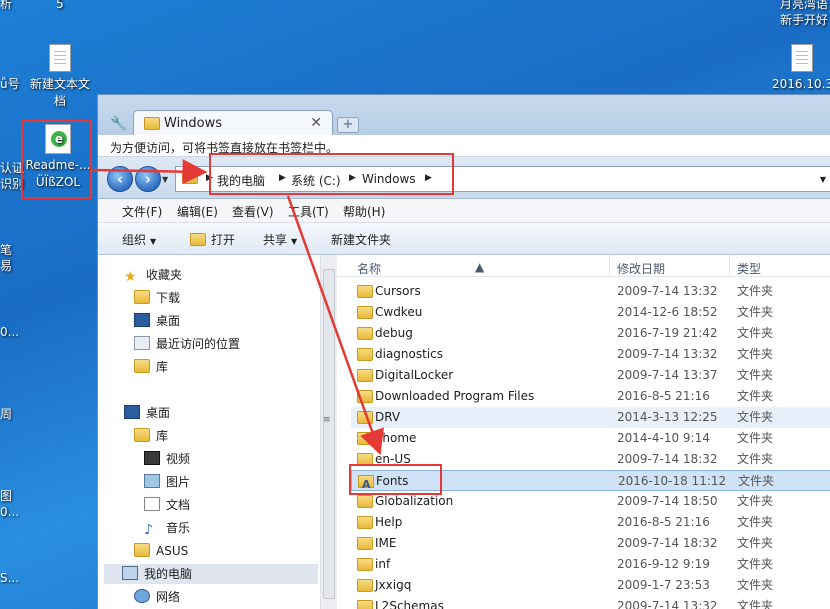 The height and width of the screenshot is (609, 830). What do you see at coordinates (590, 543) in the screenshot?
I see `file-row: IME 2009-7-14 18:32 文件夹` at bounding box center [590, 543].